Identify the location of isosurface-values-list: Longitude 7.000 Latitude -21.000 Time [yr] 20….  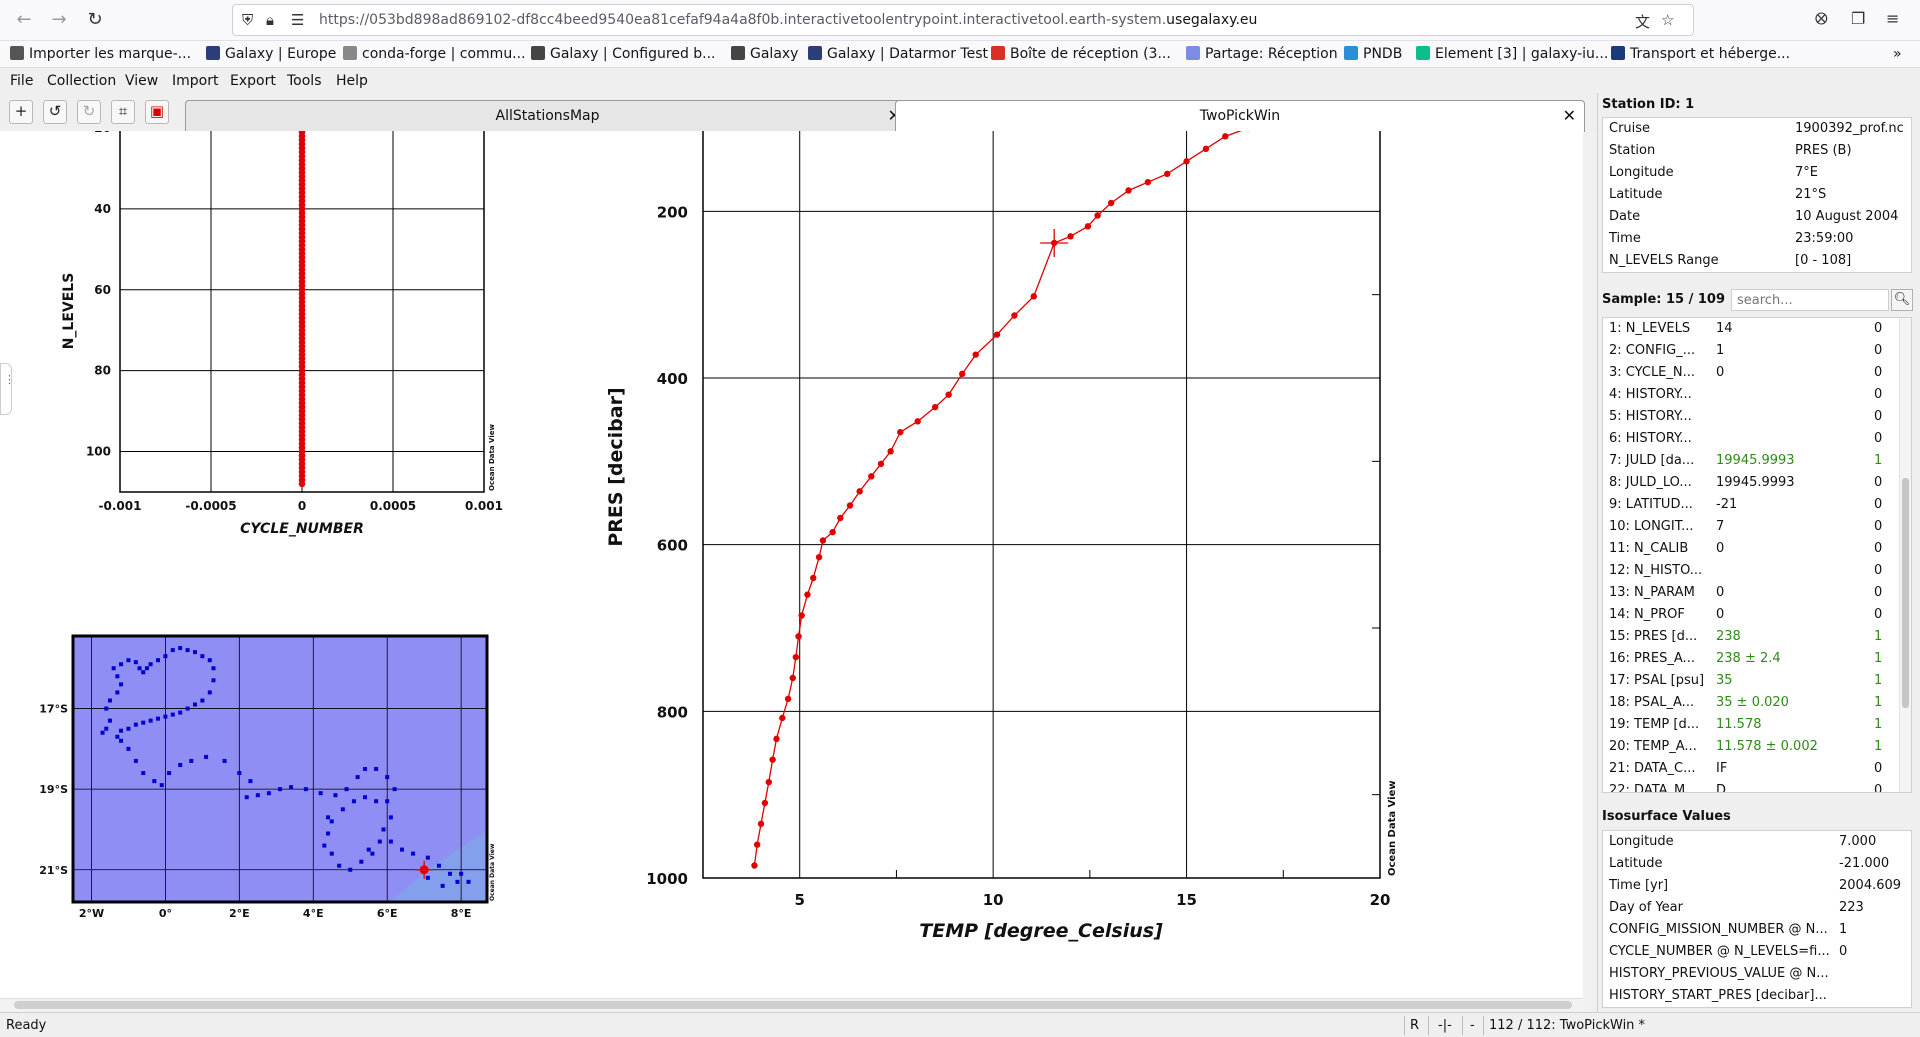
(1757, 919).